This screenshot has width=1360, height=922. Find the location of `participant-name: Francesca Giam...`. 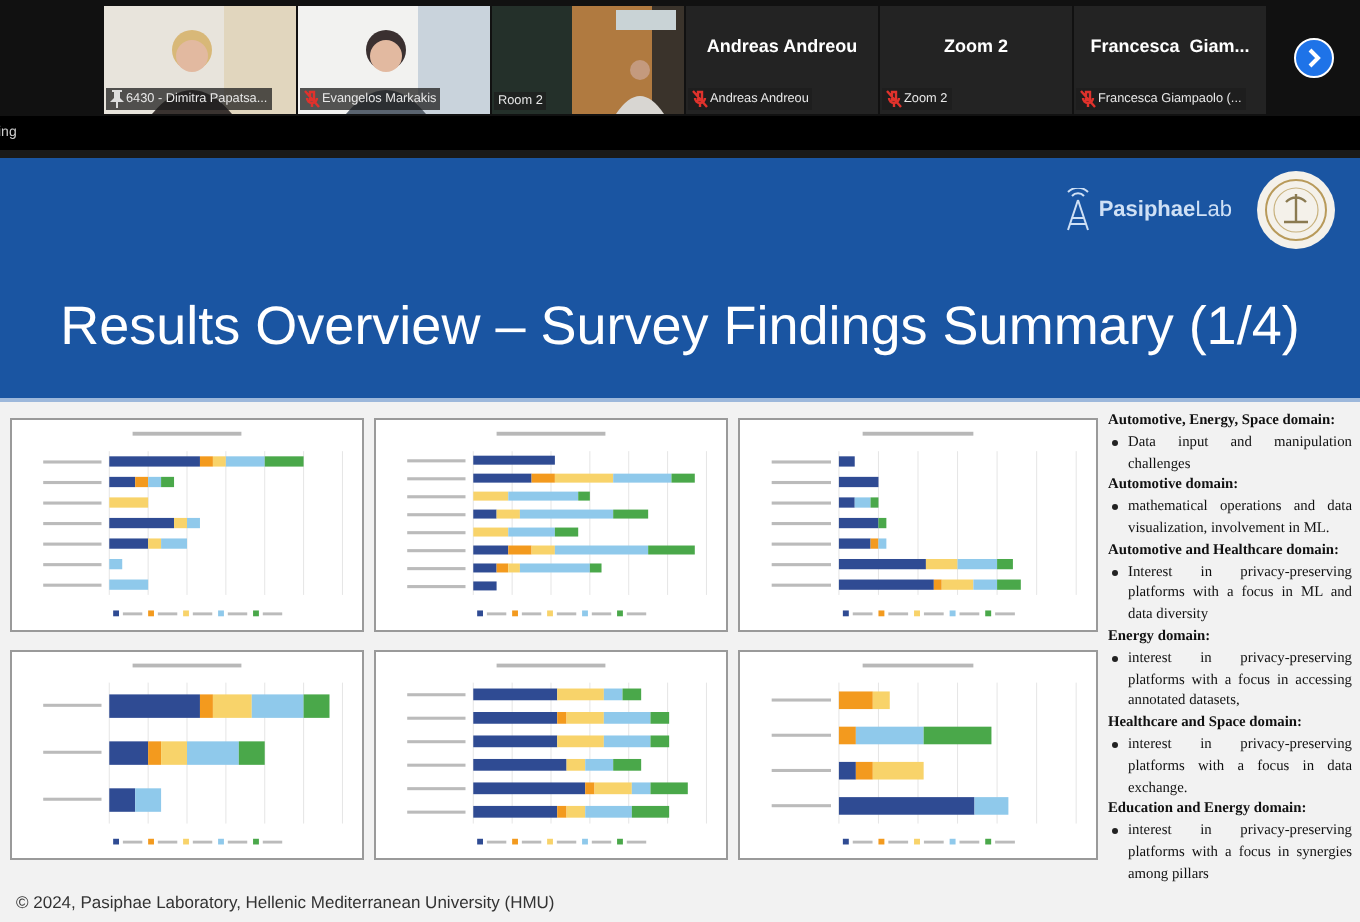

participant-name: Francesca Giam... is located at coordinates (1170, 46).